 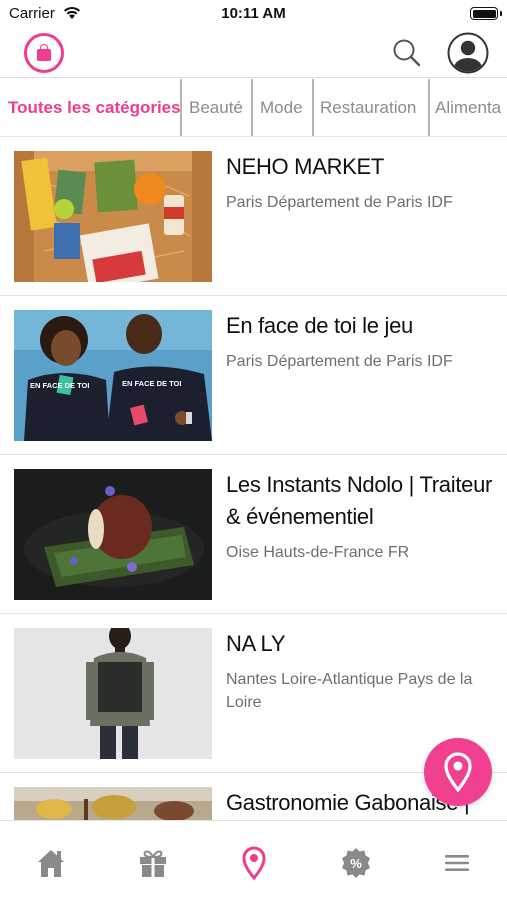 What do you see at coordinates (113, 216) in the screenshot?
I see `gift-box-products-photo` at bounding box center [113, 216].